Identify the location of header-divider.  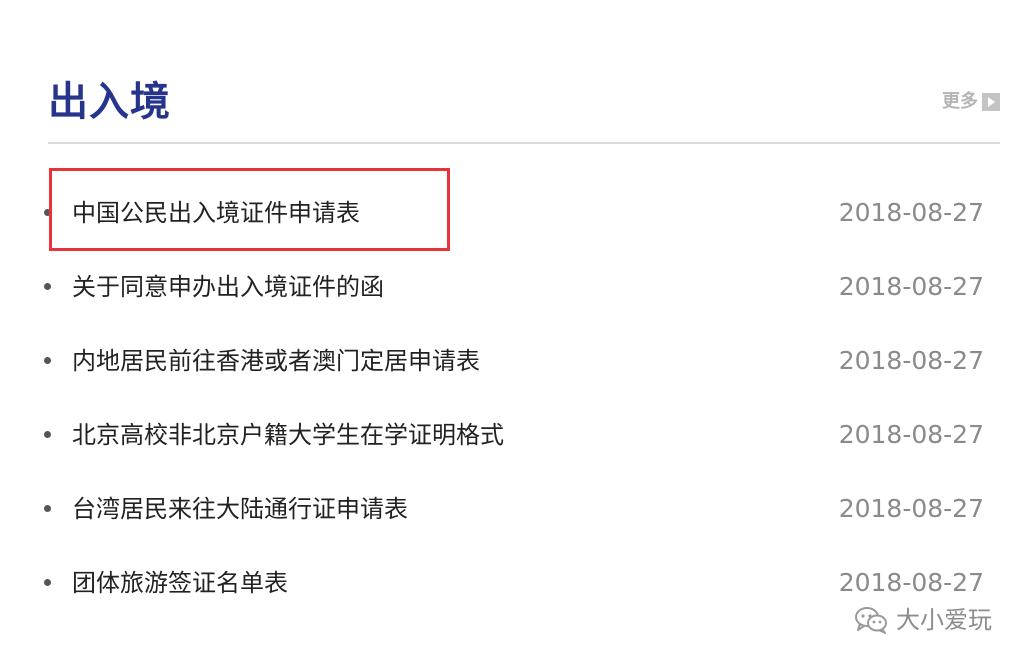
(524, 143).